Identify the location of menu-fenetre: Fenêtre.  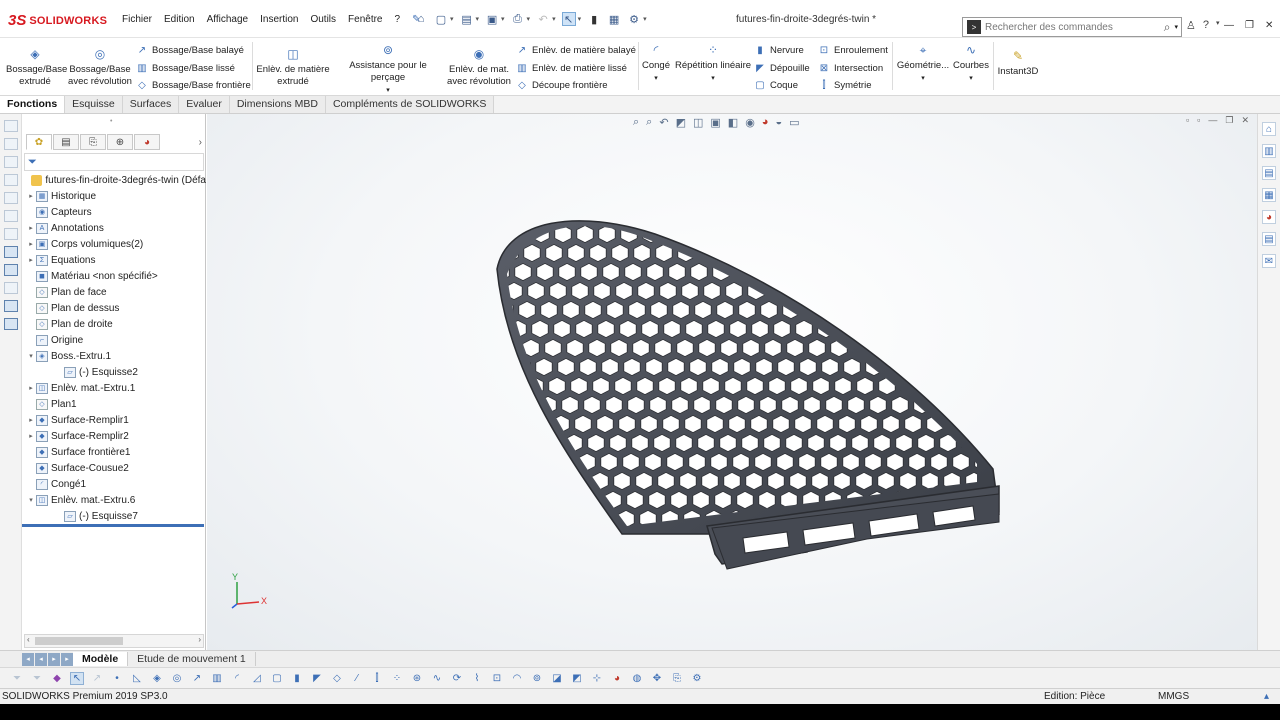
(365, 19).